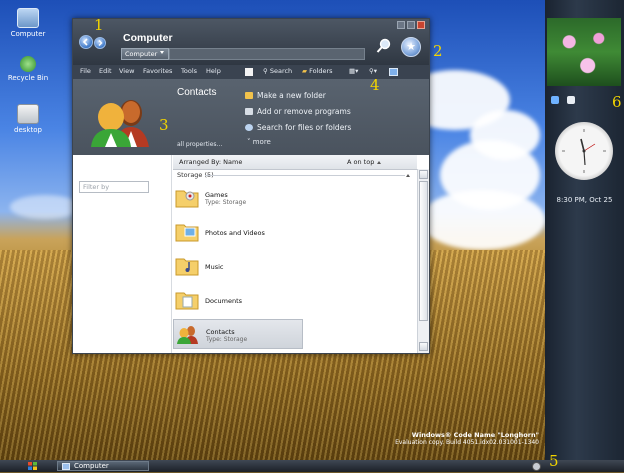 The image size is (624, 473). Describe the element at coordinates (554, 461) in the screenshot. I see `callout-5: 5` at that location.